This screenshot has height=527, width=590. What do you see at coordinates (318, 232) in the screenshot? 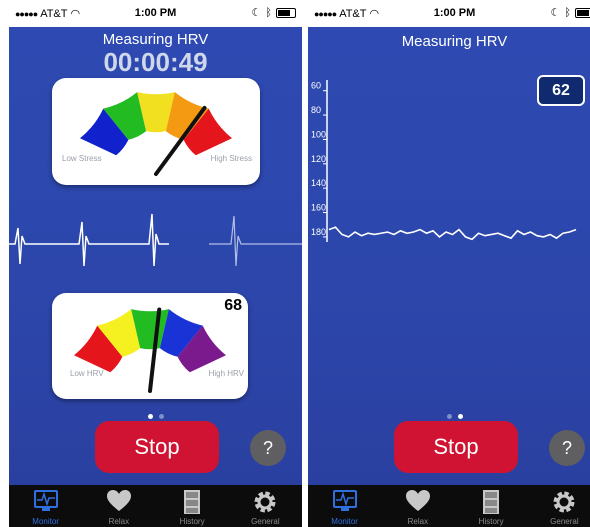
I see `y-tick-label: 180` at bounding box center [318, 232].